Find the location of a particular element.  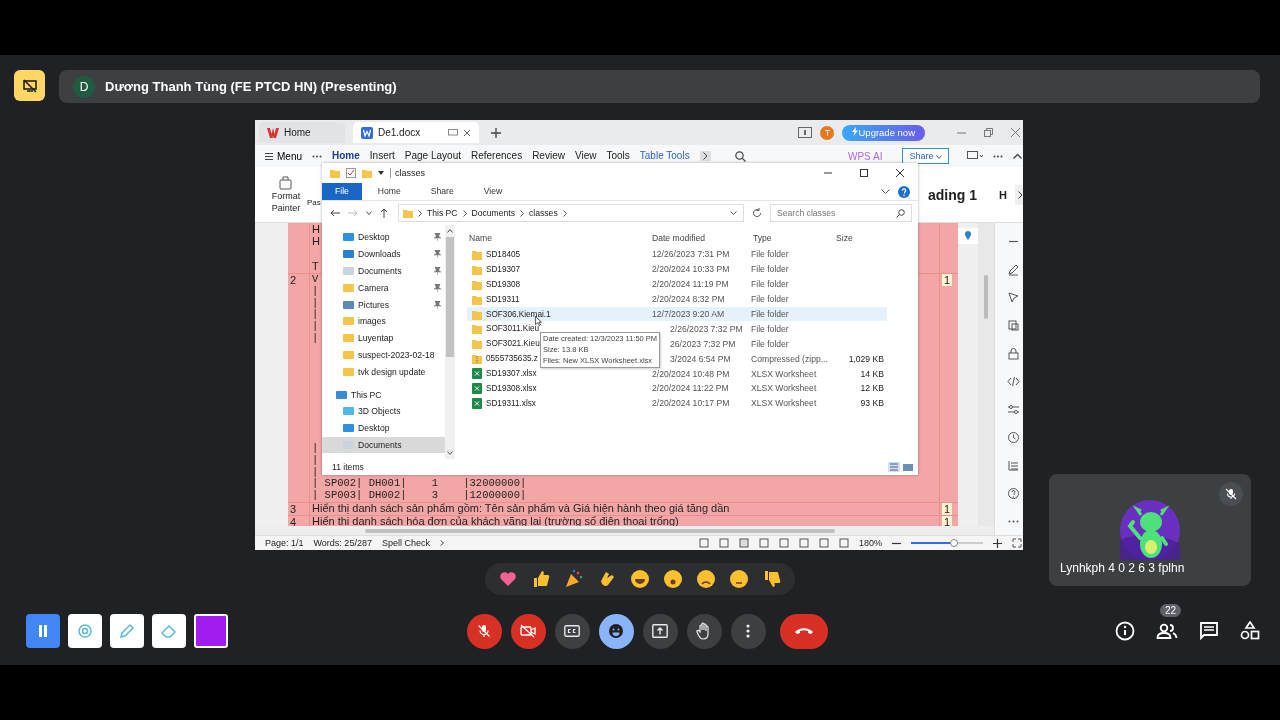

pen-icon is located at coordinates (1013, 269).